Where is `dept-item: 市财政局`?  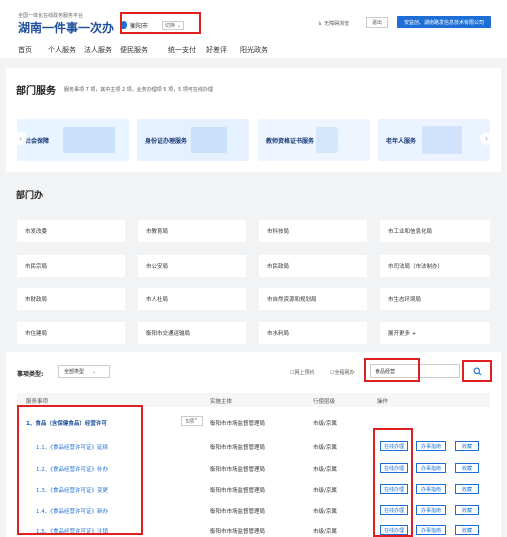
dept-item: 市财政局 is located at coordinates (71, 299).